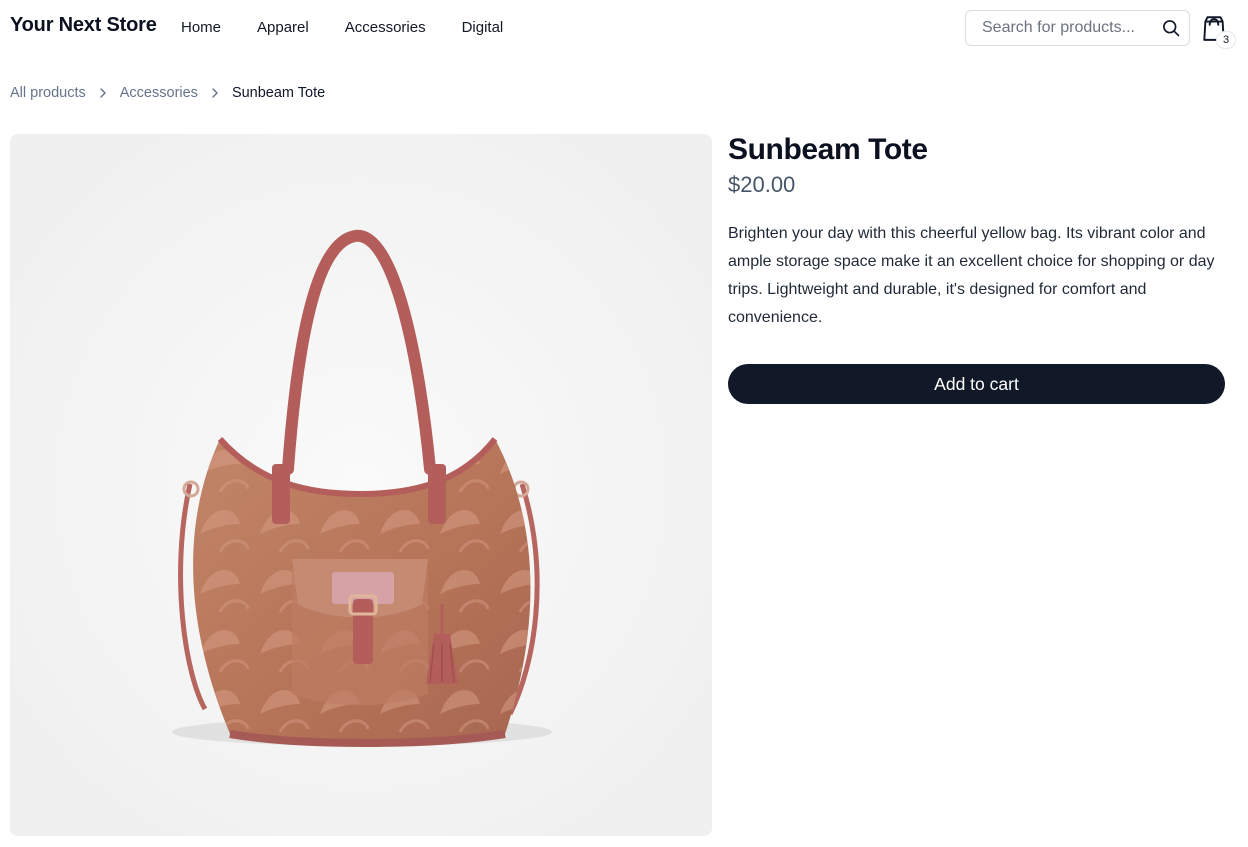 The width and height of the screenshot is (1248, 847). Describe the element at coordinates (1072, 28) in the screenshot. I see `search-input` at that location.